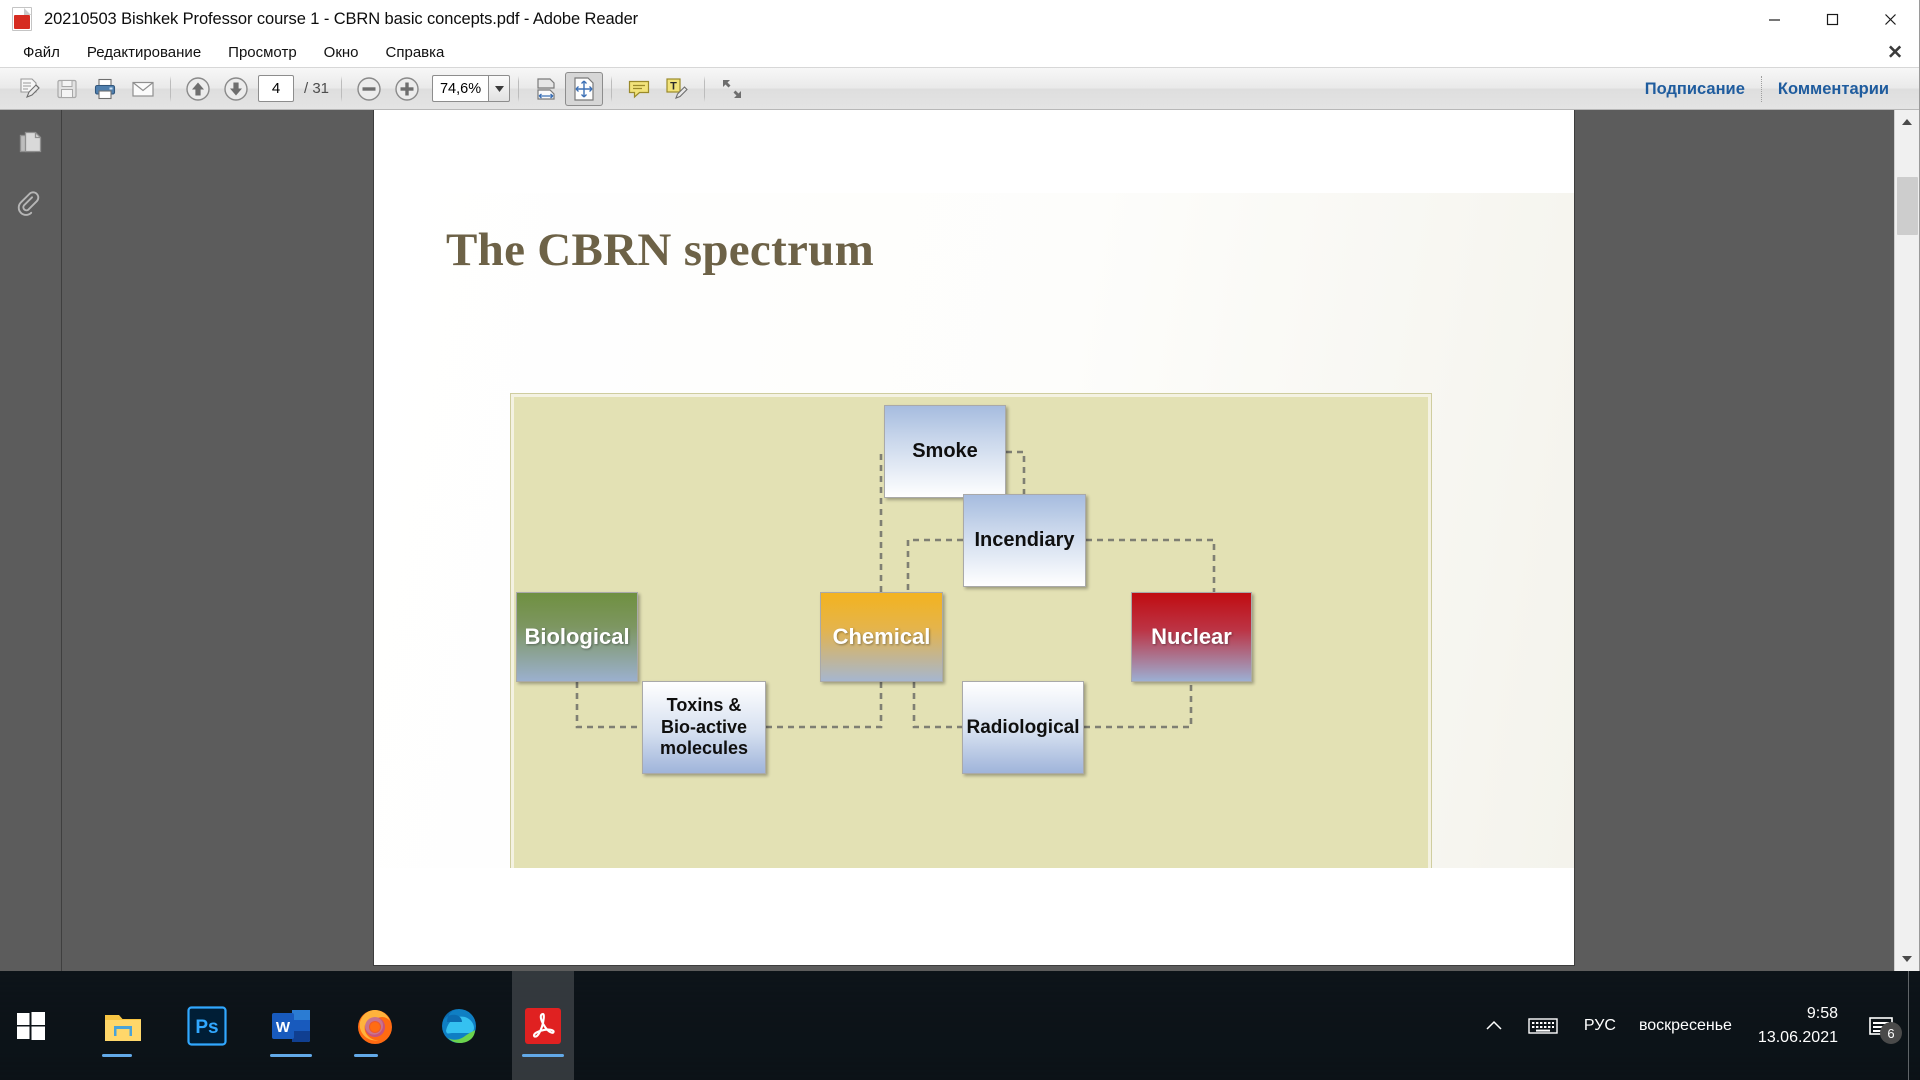  What do you see at coordinates (430, 89) in the screenshot?
I see `toolbar-zoom-group: 74,6%` at bounding box center [430, 89].